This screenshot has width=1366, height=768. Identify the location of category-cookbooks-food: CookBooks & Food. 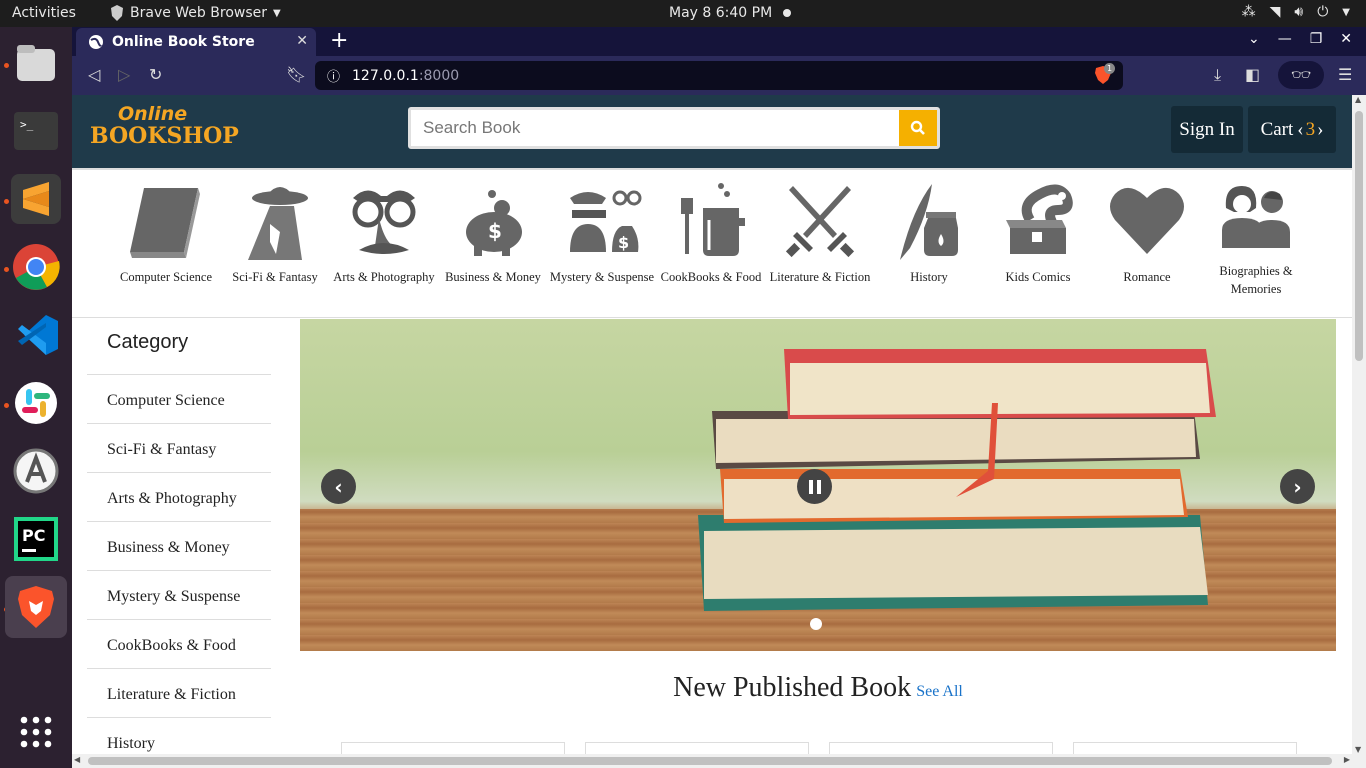
(711, 233).